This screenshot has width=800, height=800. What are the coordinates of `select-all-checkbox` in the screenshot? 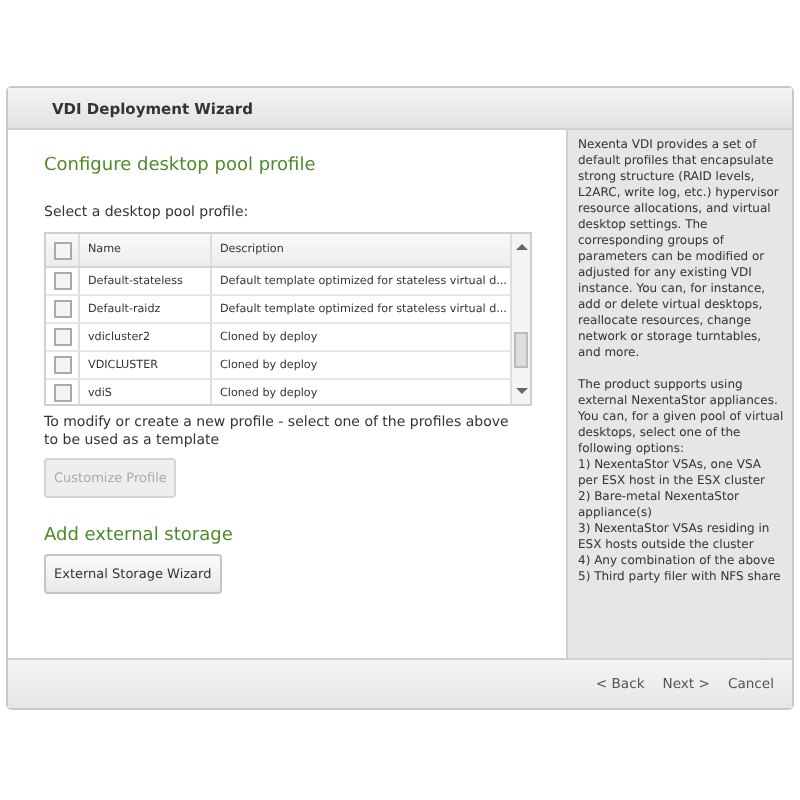 It's located at (62, 250).